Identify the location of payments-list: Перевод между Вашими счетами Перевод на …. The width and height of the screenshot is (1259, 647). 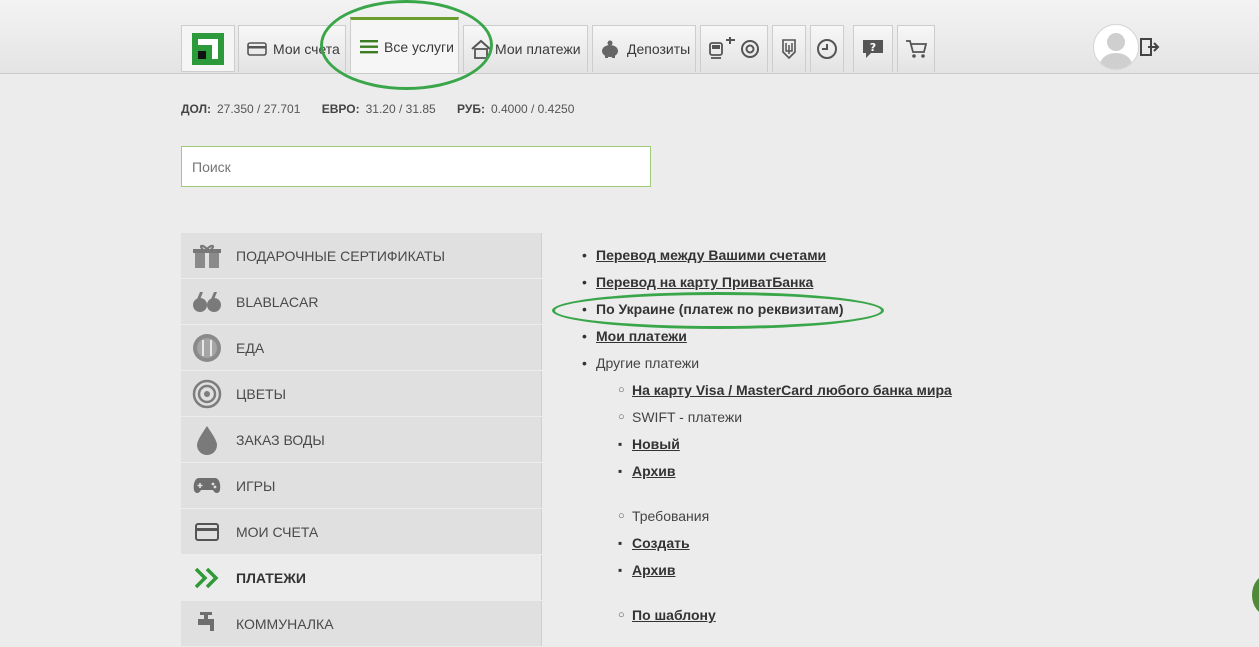
(767, 311).